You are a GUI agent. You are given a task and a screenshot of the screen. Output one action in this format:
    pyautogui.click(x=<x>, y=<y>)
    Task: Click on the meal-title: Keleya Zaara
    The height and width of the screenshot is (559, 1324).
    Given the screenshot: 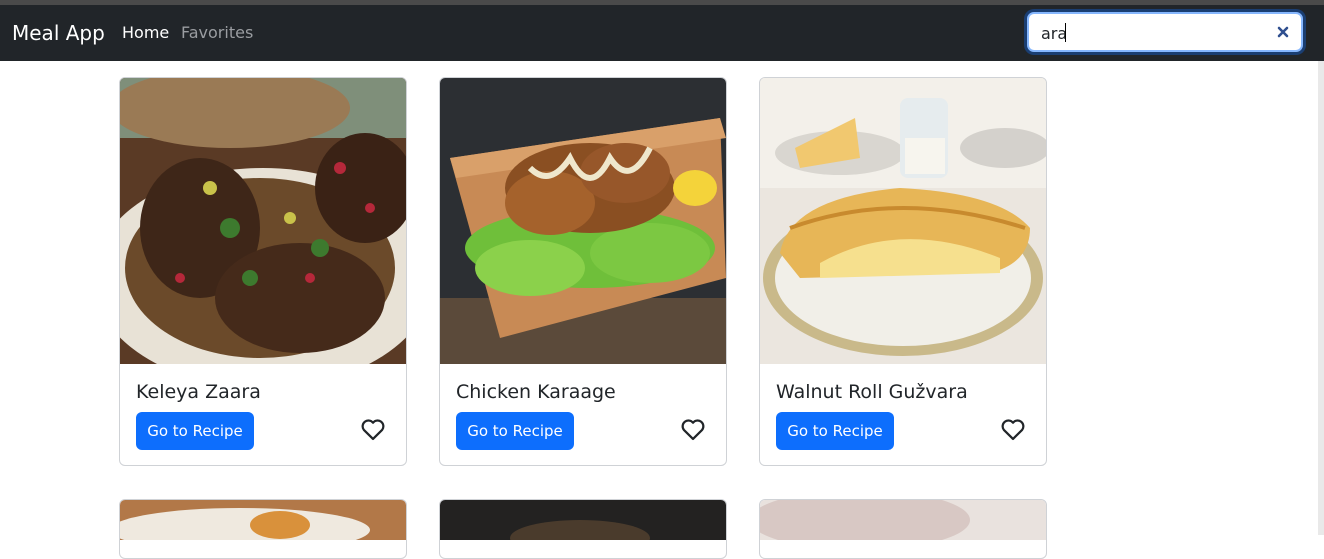 What is the action you would take?
    pyautogui.click(x=198, y=392)
    